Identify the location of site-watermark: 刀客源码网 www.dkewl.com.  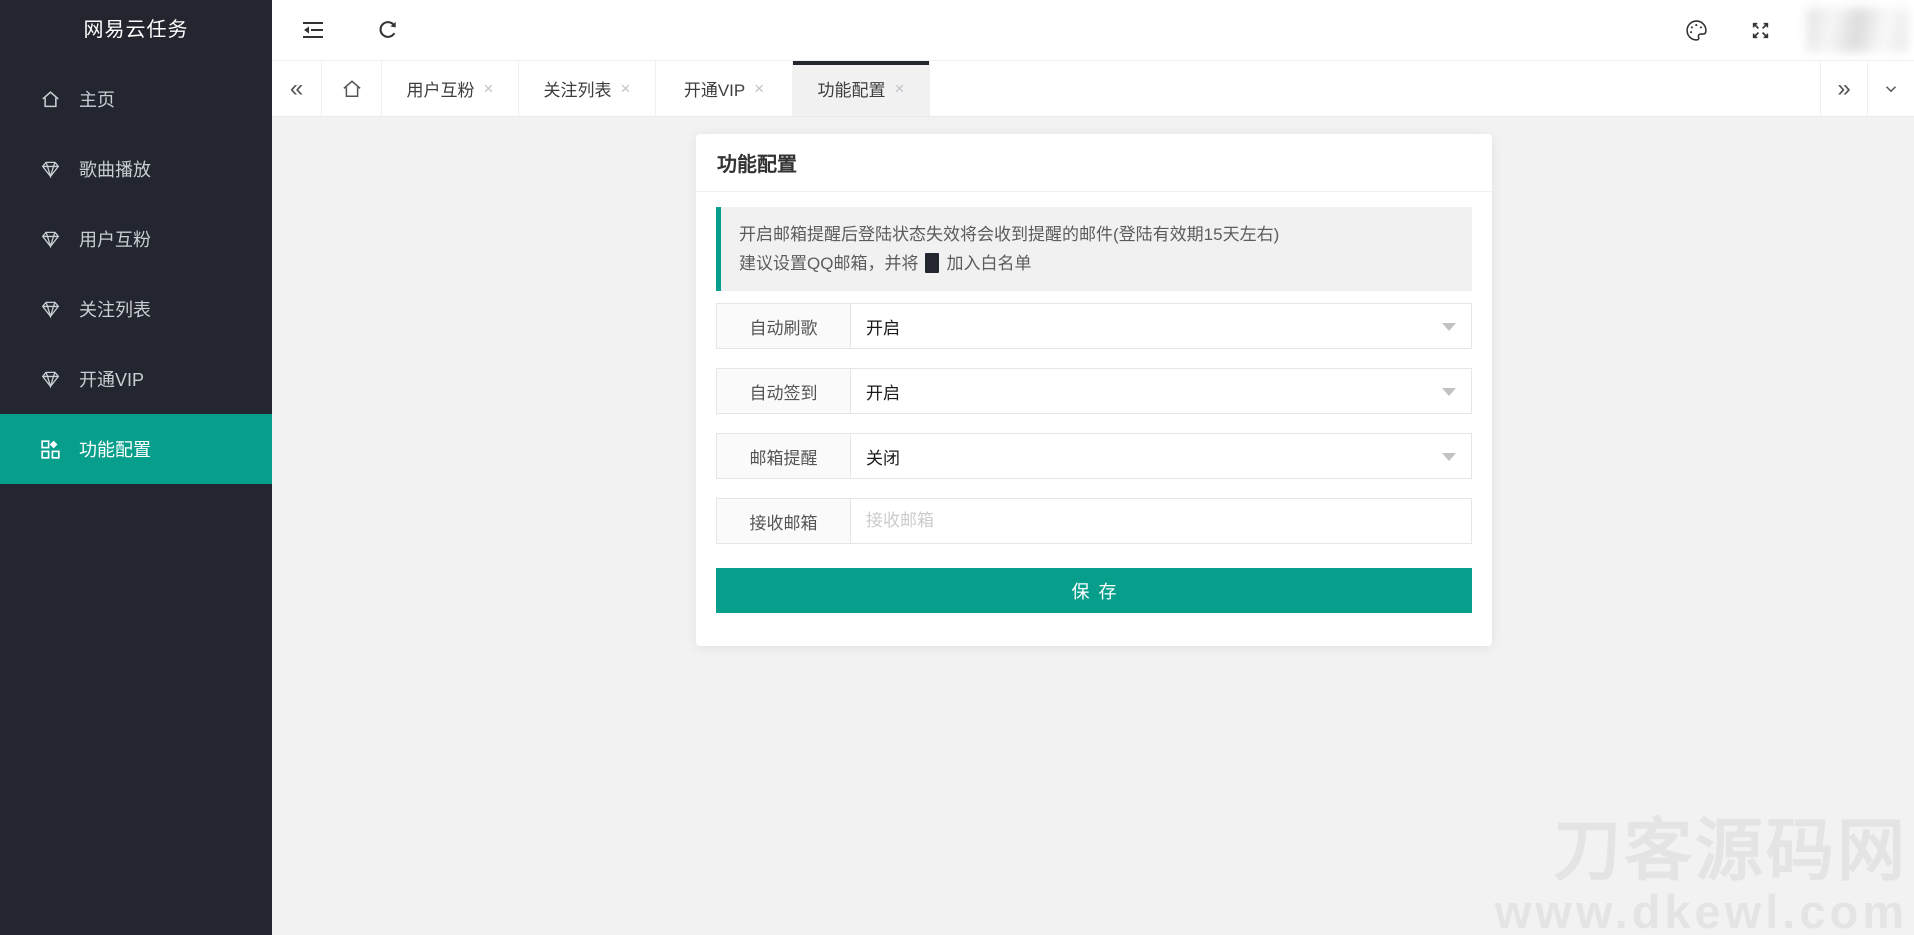
(1701, 876).